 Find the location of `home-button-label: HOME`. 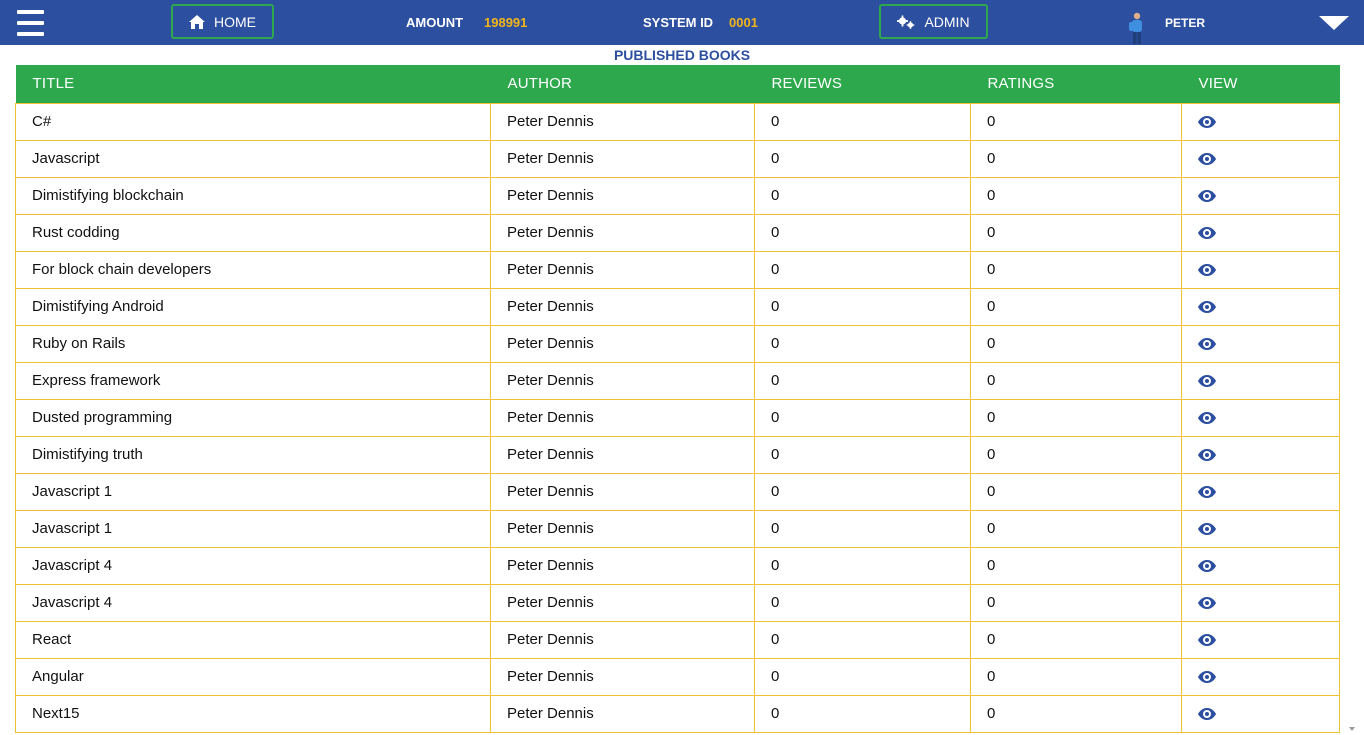

home-button-label: HOME is located at coordinates (235, 21).